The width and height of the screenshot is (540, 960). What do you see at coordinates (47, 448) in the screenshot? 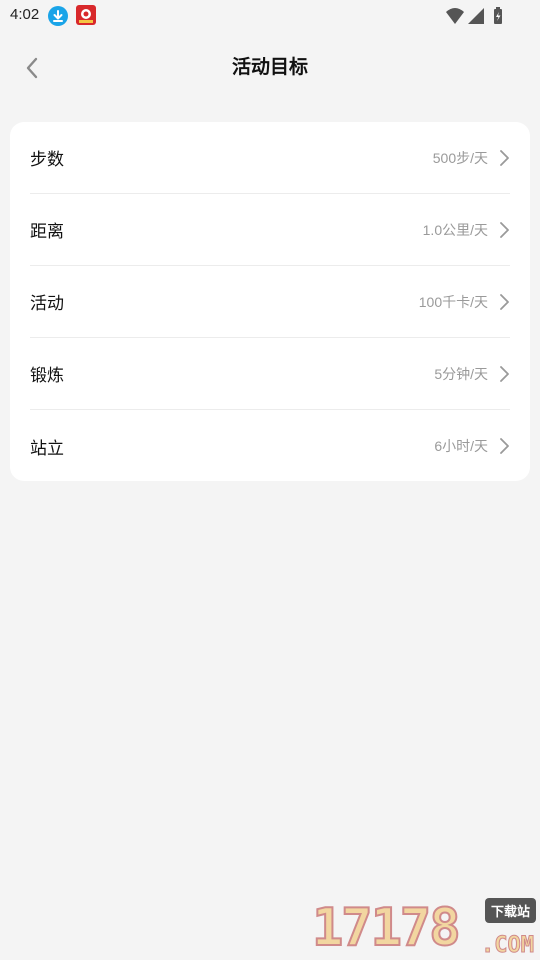
I see `goal-label: 站立` at bounding box center [47, 448].